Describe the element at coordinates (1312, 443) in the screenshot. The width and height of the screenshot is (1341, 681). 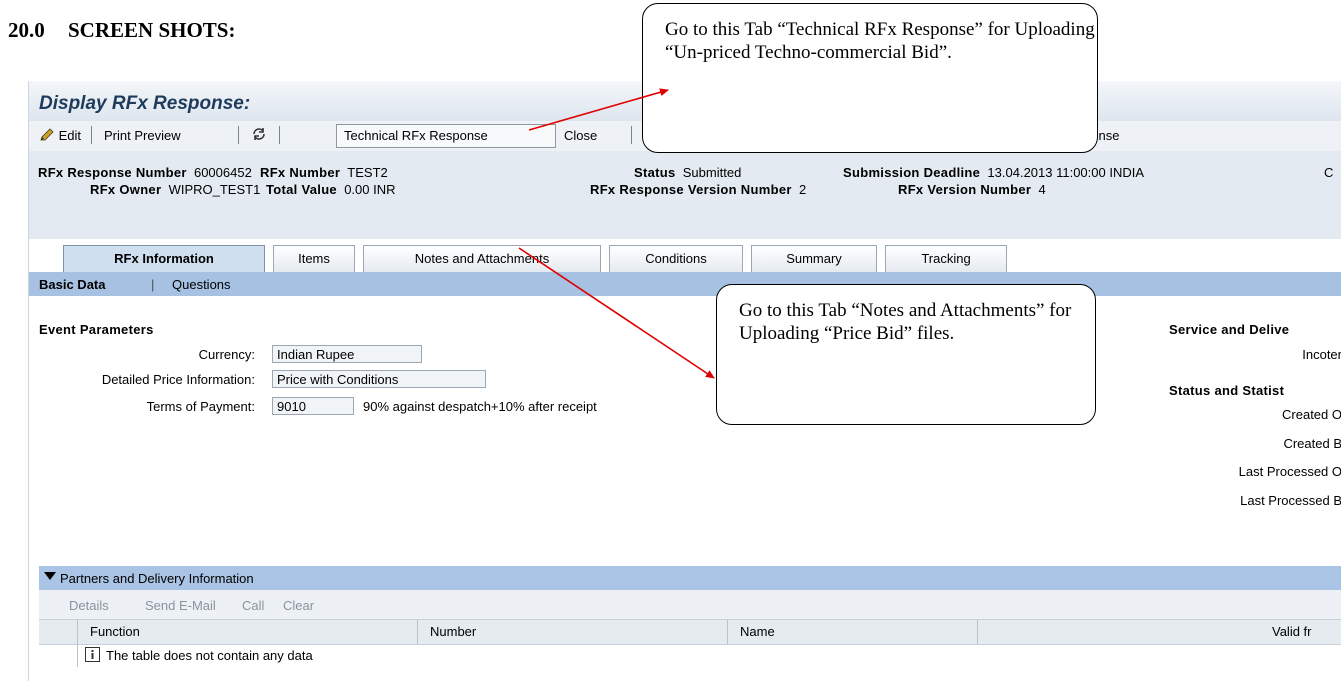
I see `created-by-label: Created B` at that location.